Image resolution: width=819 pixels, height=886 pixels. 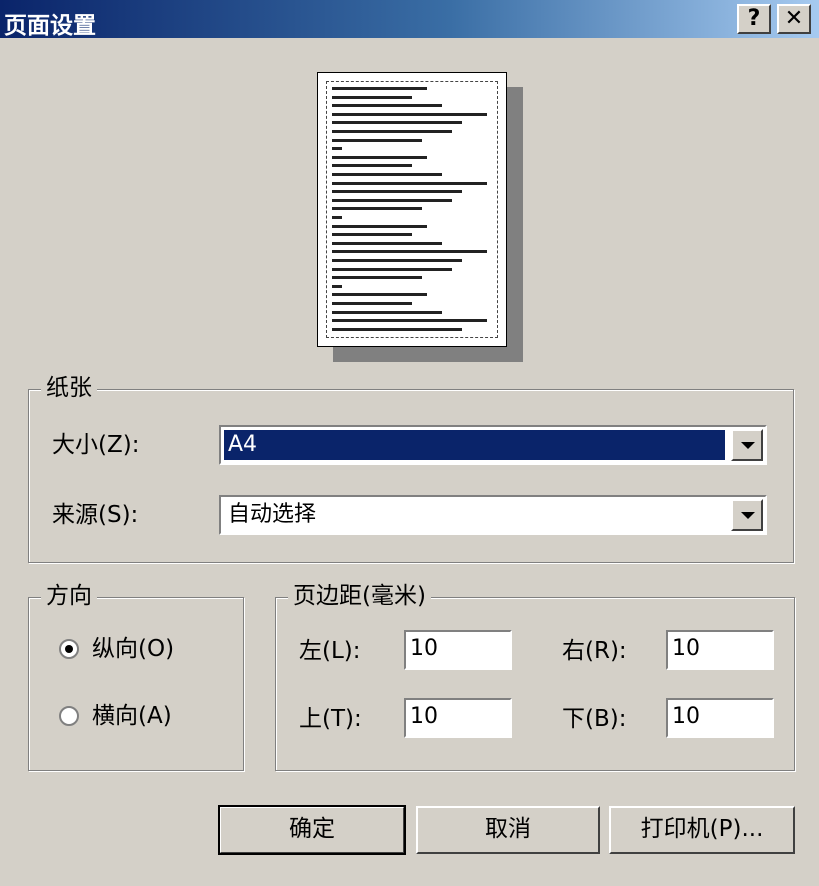 I want to click on cancel-button: 取消, so click(x=508, y=830).